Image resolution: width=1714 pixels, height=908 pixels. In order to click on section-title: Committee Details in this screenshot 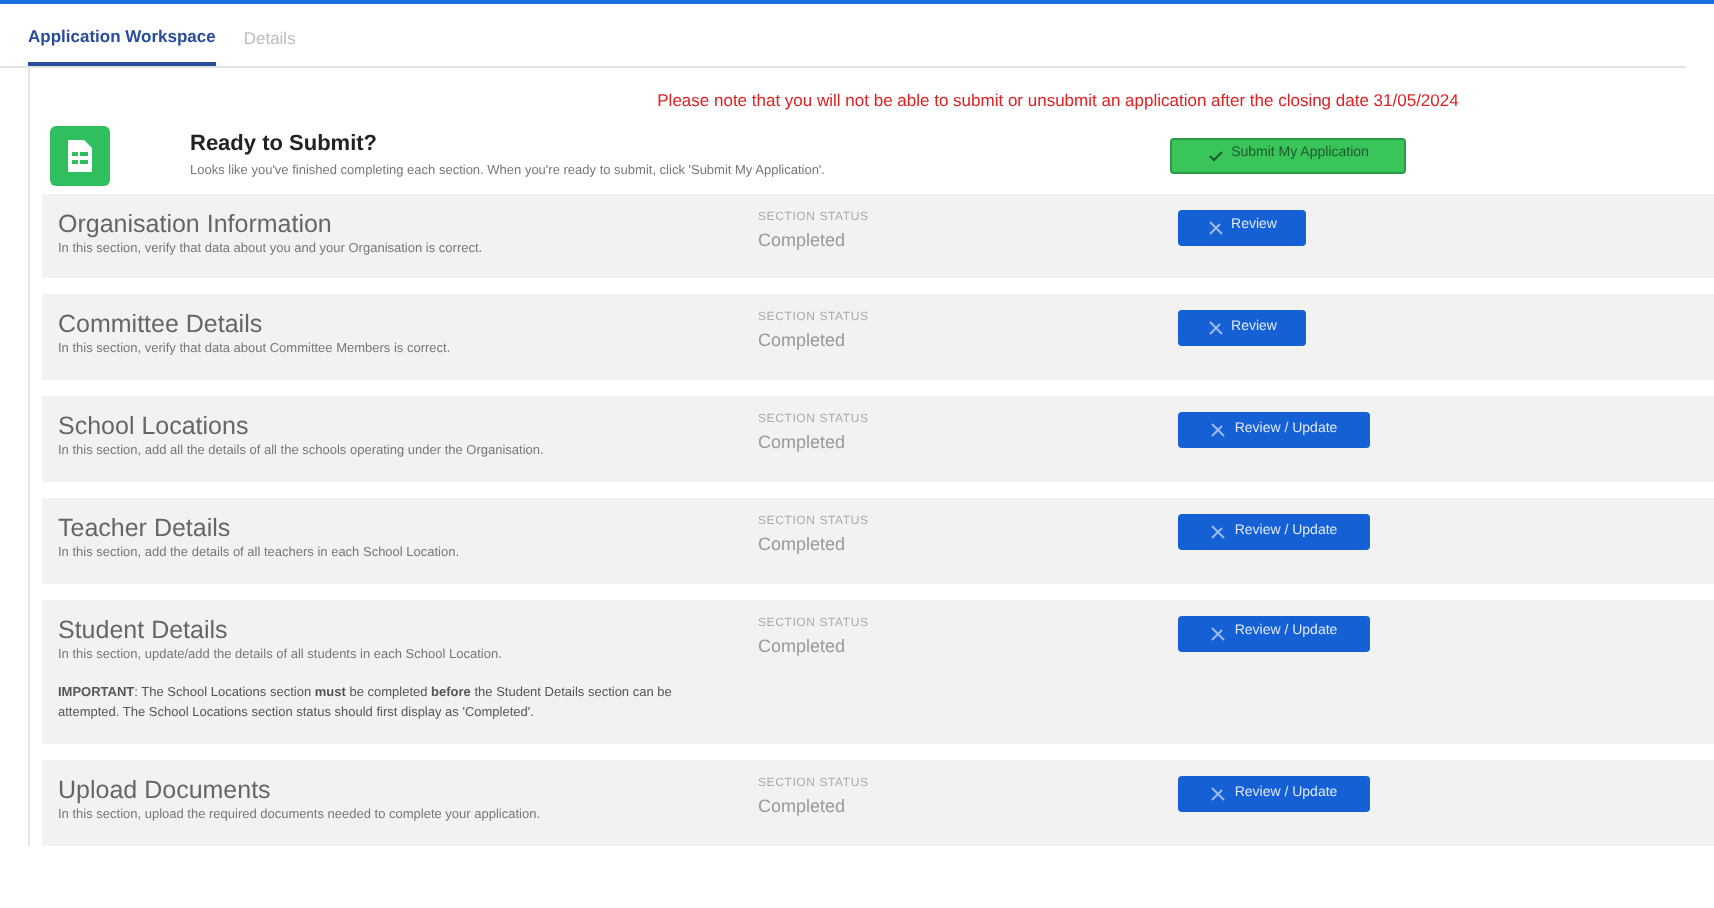, I will do `click(161, 325)`.